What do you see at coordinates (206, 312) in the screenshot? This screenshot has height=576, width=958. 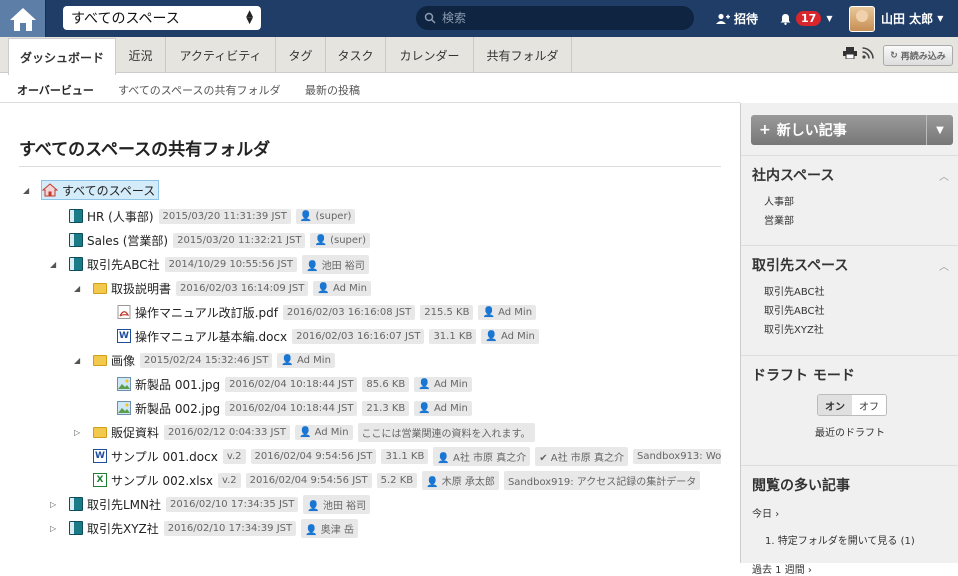 I see `tree-row-label: 操作マニュアル改訂版.pdf` at bounding box center [206, 312].